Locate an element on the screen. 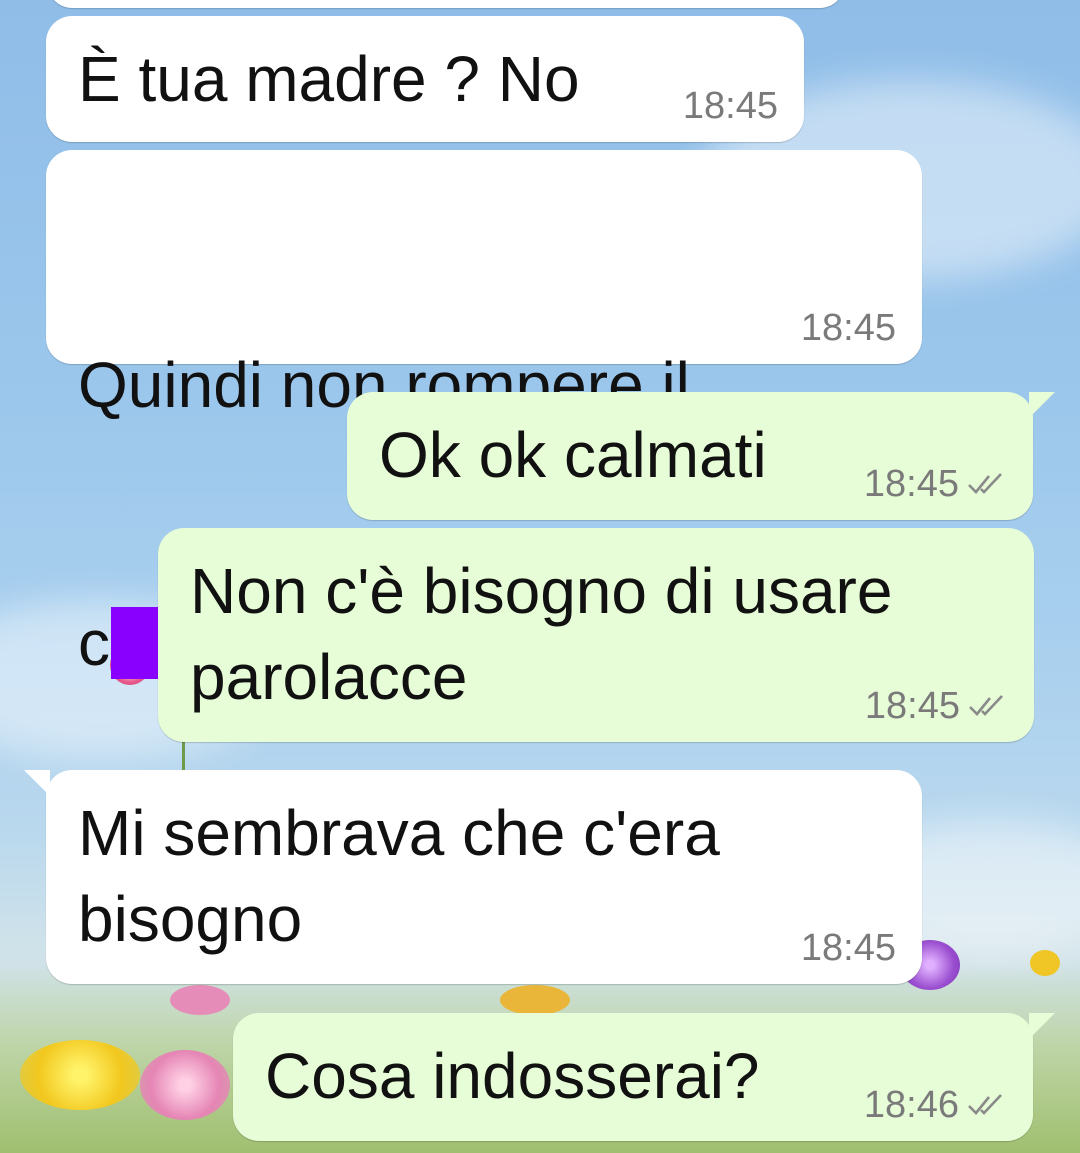 The height and width of the screenshot is (1153, 1080). message-bubble-incoming: È tua madre ? No 18:45 is located at coordinates (425, 79).